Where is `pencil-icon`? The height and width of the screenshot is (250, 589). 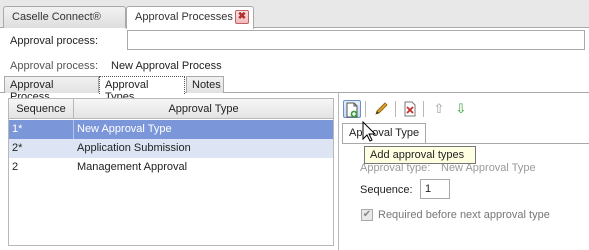
pencil-icon is located at coordinates (381, 108).